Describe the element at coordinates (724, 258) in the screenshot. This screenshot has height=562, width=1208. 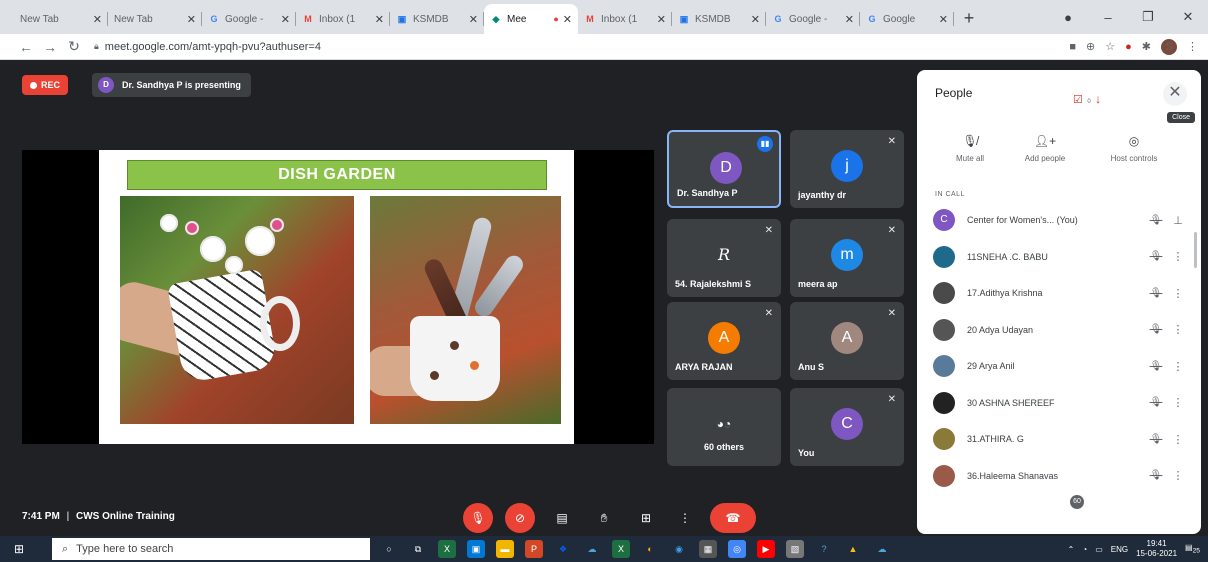
I see `participant-tile: R ✕ 54. Rajalekshmi S` at that location.